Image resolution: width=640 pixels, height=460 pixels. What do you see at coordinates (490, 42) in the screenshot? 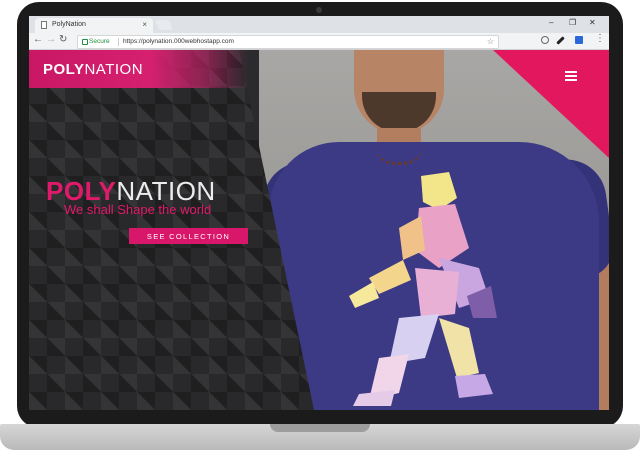
I see `bookmark-star-icon: ☆` at bounding box center [490, 42].